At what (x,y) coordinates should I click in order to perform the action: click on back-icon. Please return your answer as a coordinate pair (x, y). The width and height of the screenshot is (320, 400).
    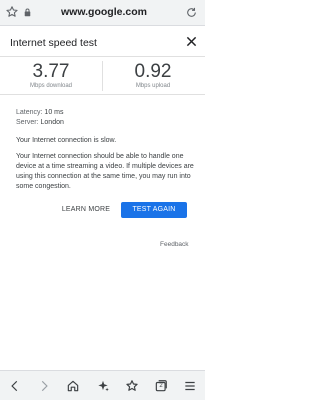
    Looking at the image, I should click on (15, 386).